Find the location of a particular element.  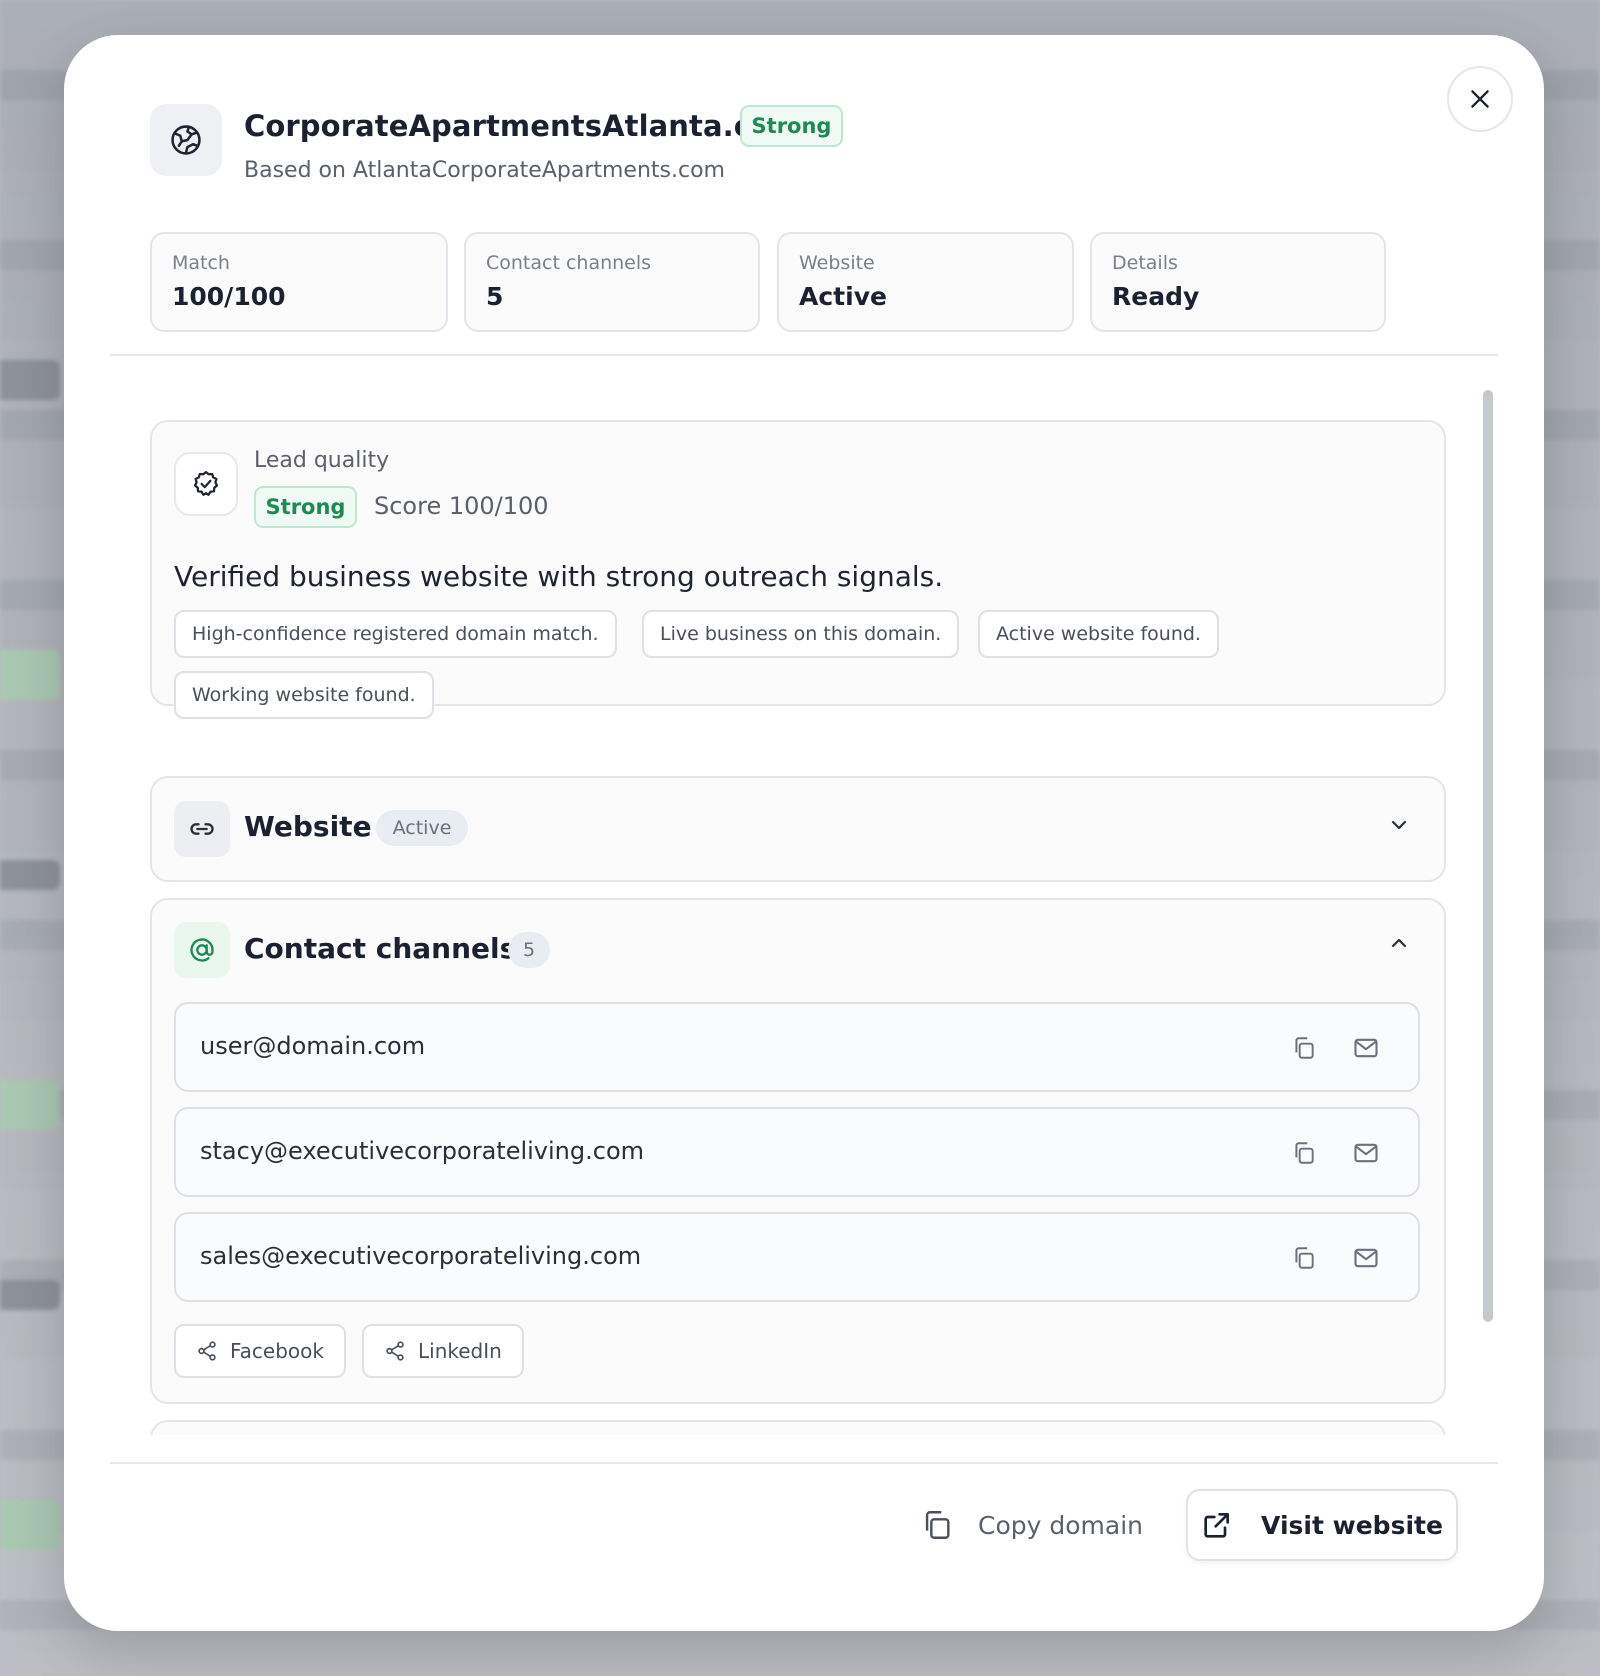

signal-chip: High-confidence registered domain match. is located at coordinates (395, 634).